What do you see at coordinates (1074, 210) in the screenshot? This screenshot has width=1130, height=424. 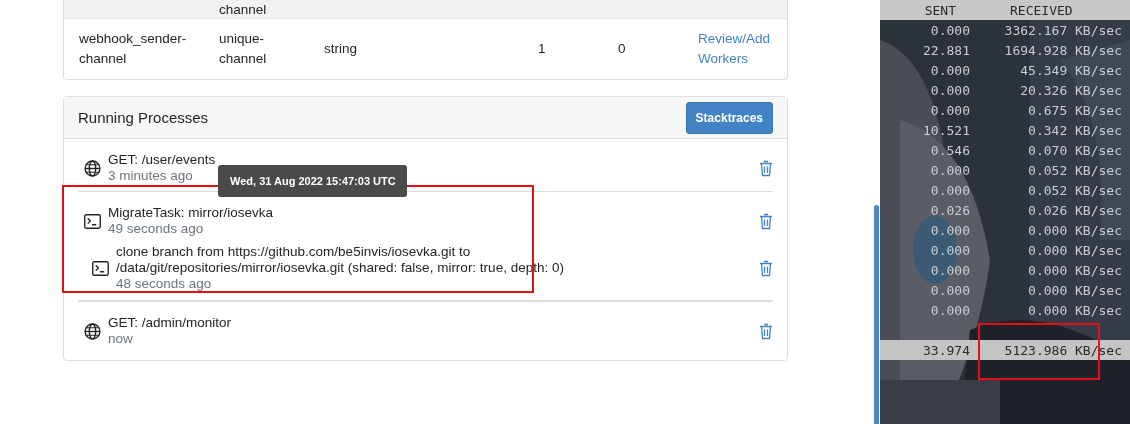 I see `received-value: 0.026 KB/sec` at bounding box center [1074, 210].